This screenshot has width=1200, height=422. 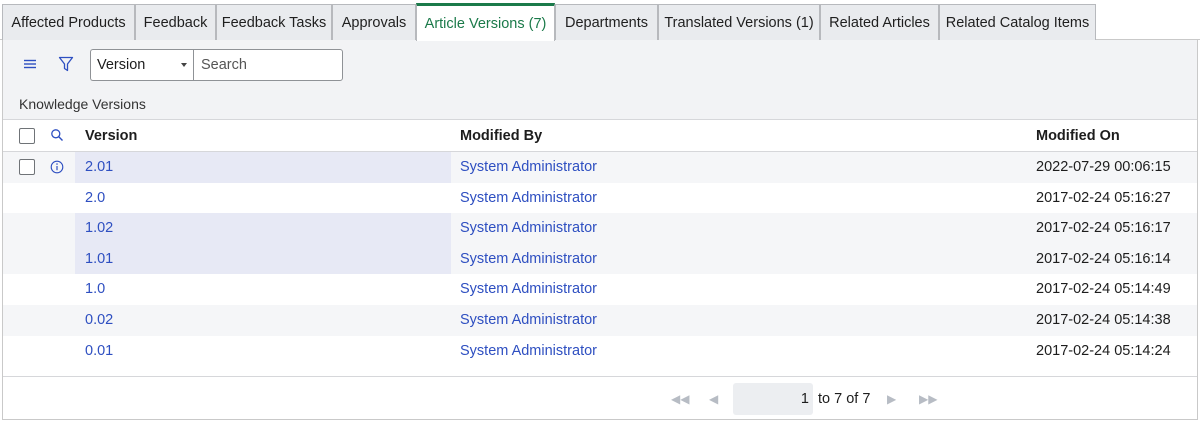 What do you see at coordinates (121, 65) in the screenshot?
I see `search-field-select-value: Version` at bounding box center [121, 65].